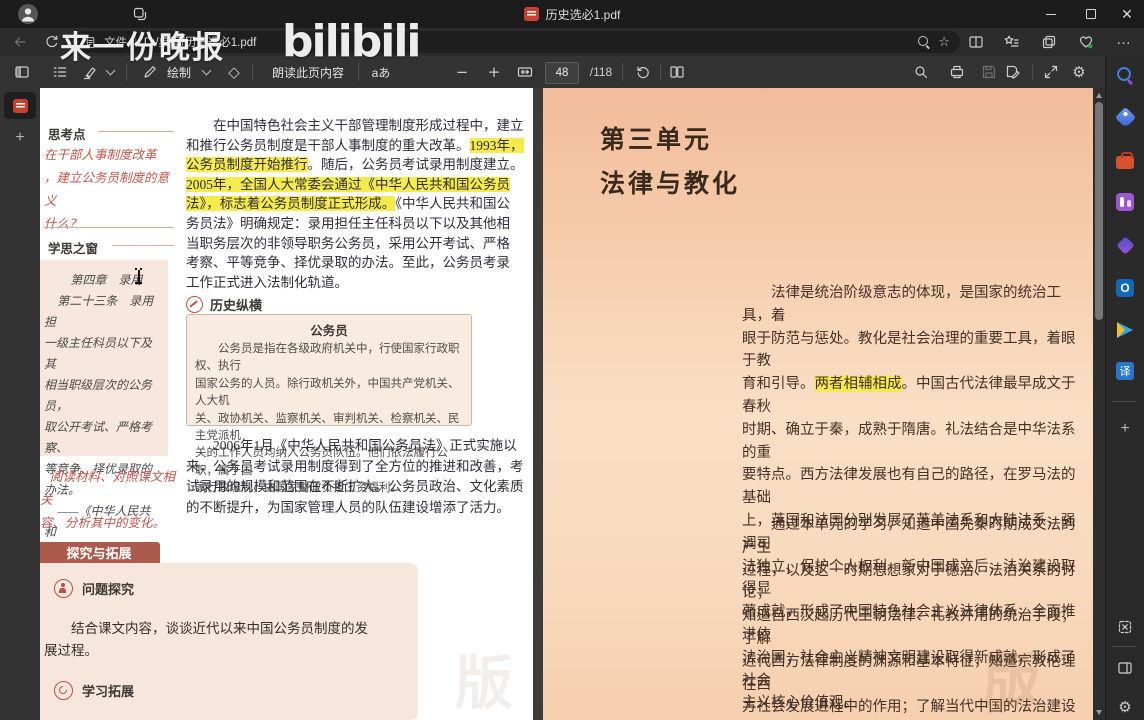 The image size is (1144, 720). I want to click on zoom-in-button: +, so click(494, 72).